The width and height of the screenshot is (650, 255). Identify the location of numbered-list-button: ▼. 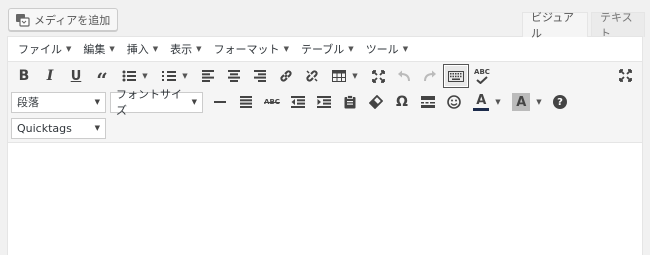
(175, 76).